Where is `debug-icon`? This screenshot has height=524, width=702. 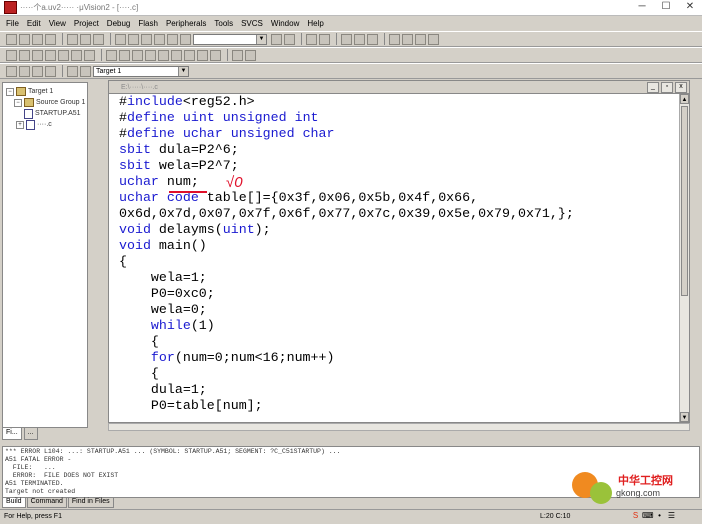
debug-icon is located at coordinates (311, 39).